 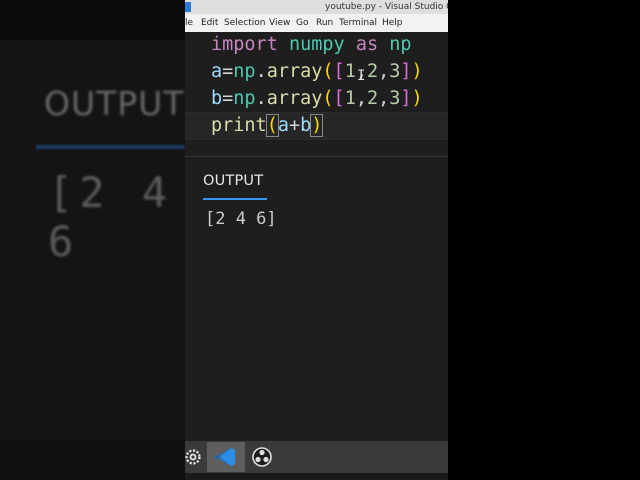 I want to click on menu-view: View, so click(x=279, y=23).